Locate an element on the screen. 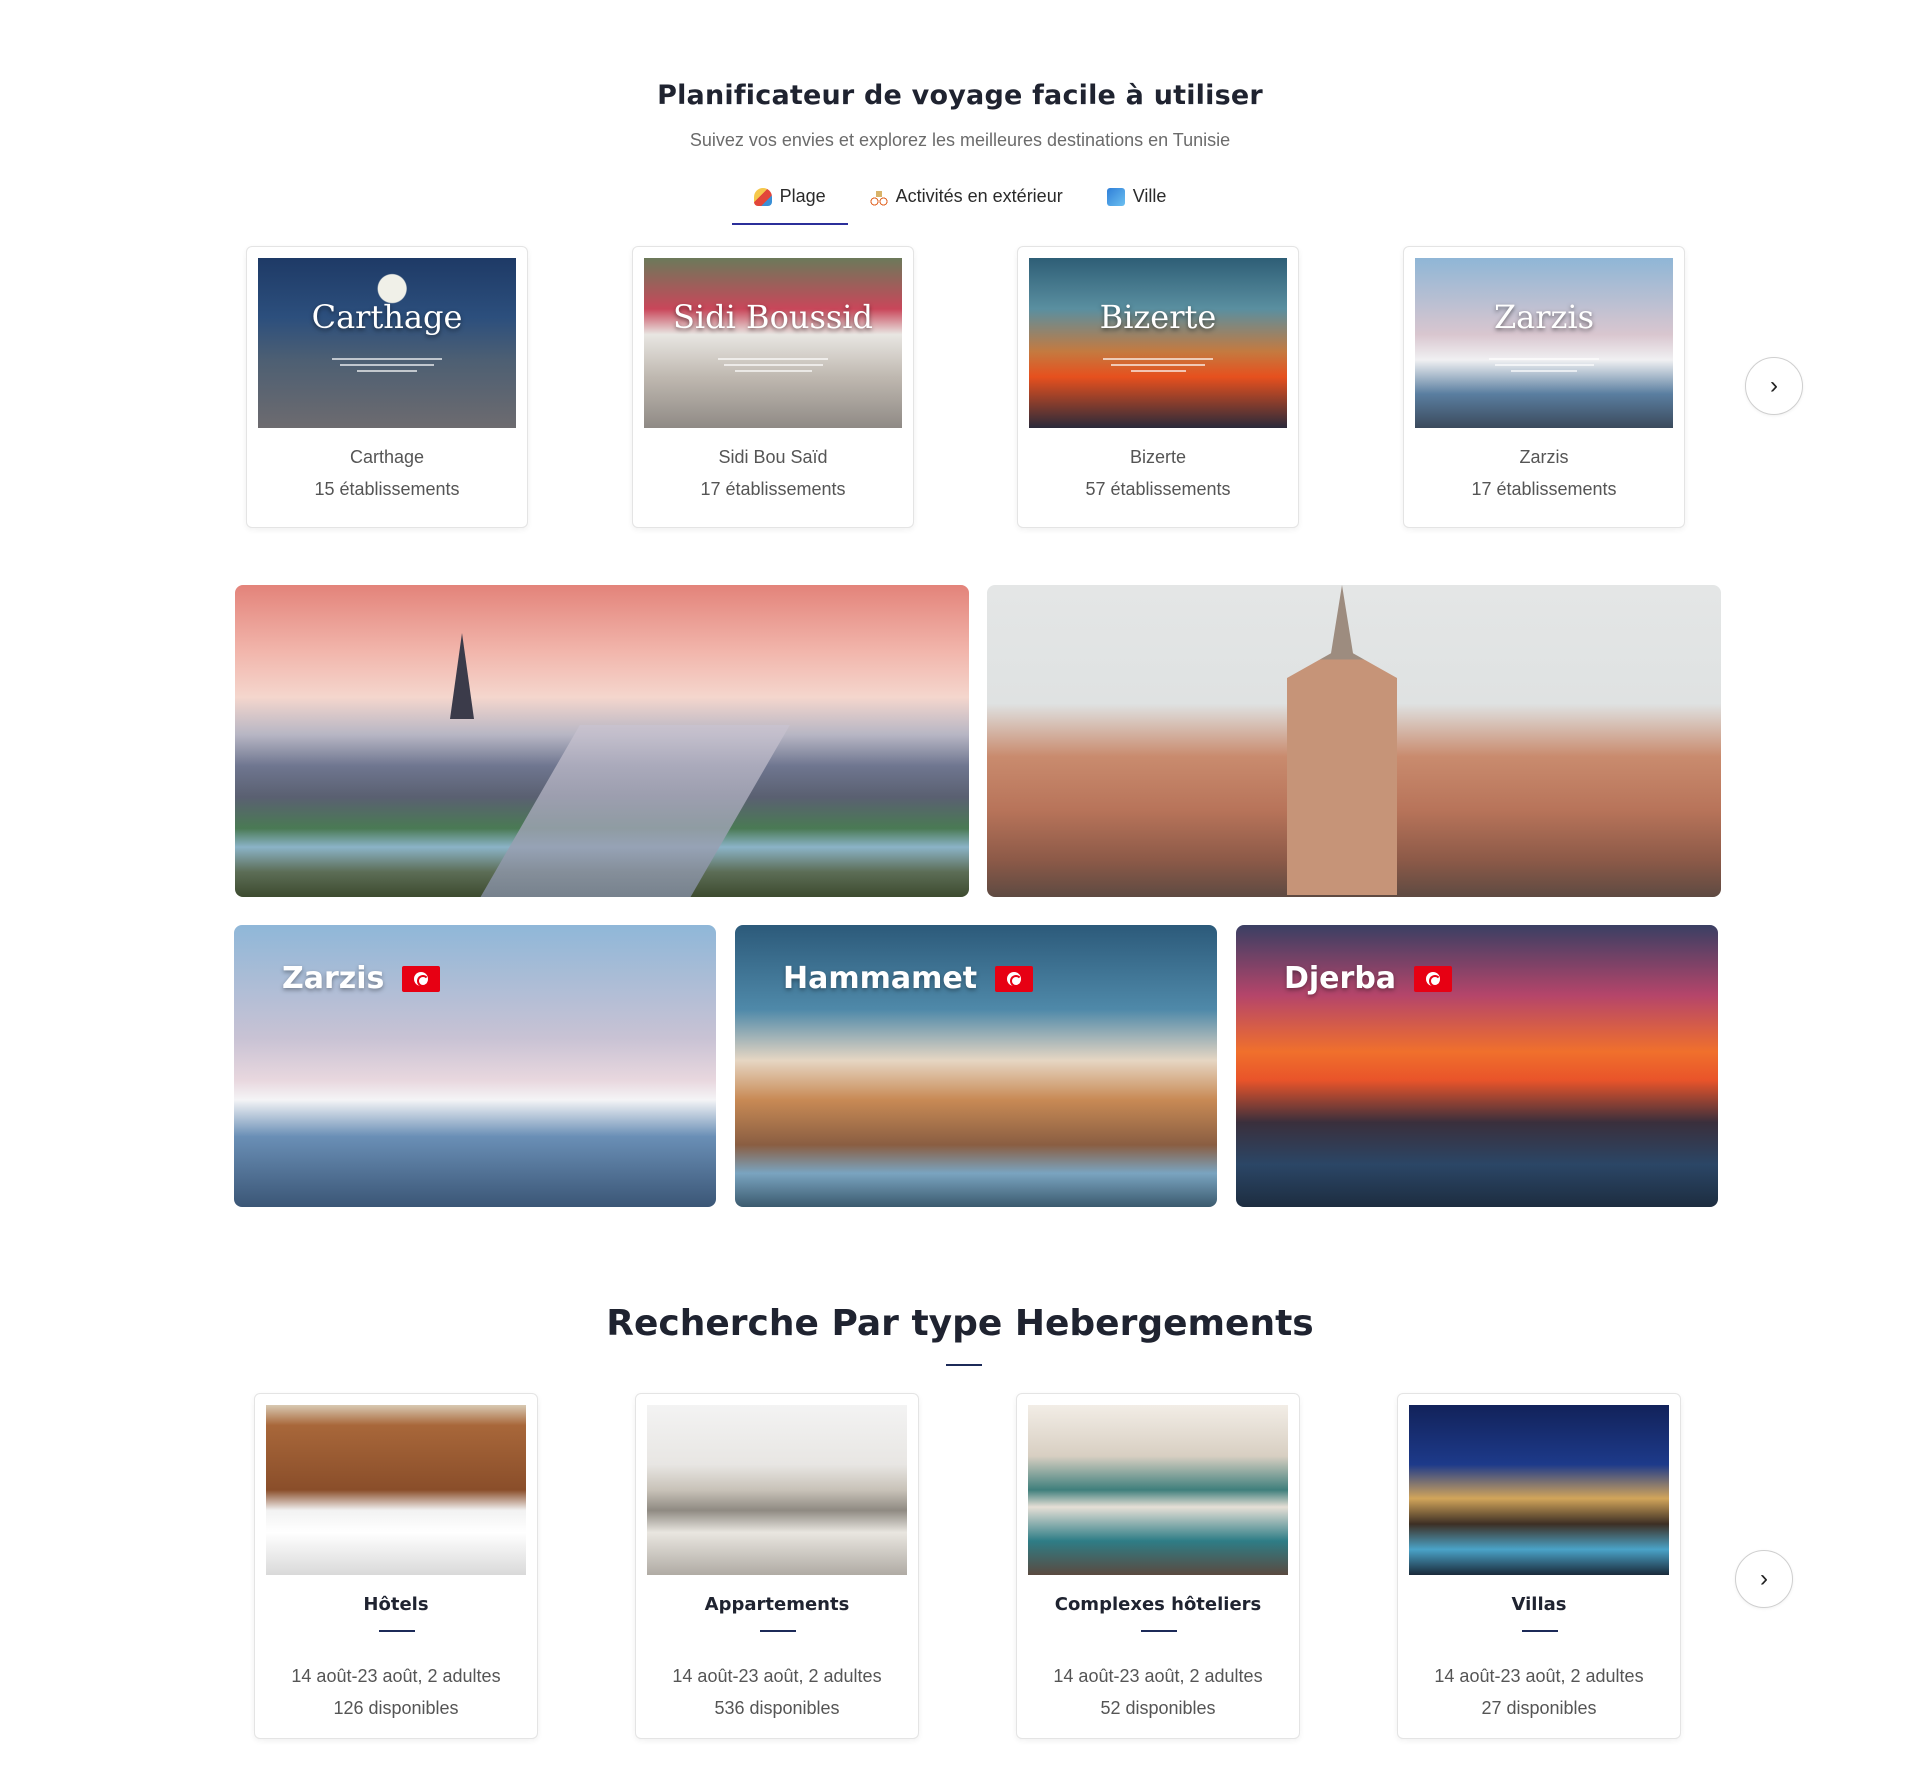  accommodation-section-title: Recherche Par type Hebergements is located at coordinates (960, 1323).